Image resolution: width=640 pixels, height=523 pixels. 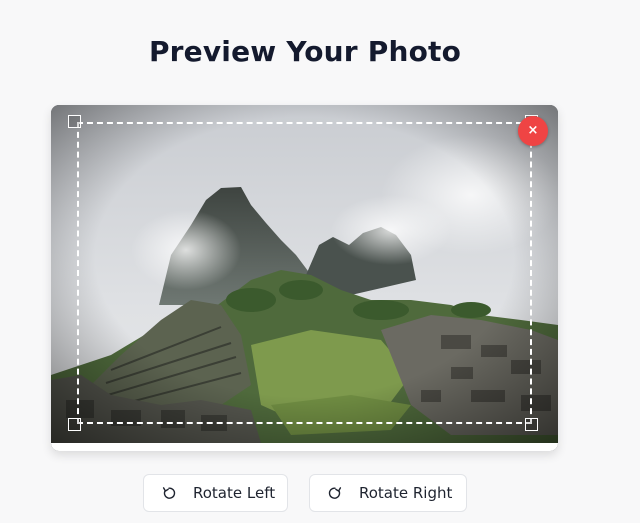 What do you see at coordinates (531, 424) in the screenshot?
I see `crop-handle-bottom-right` at bounding box center [531, 424].